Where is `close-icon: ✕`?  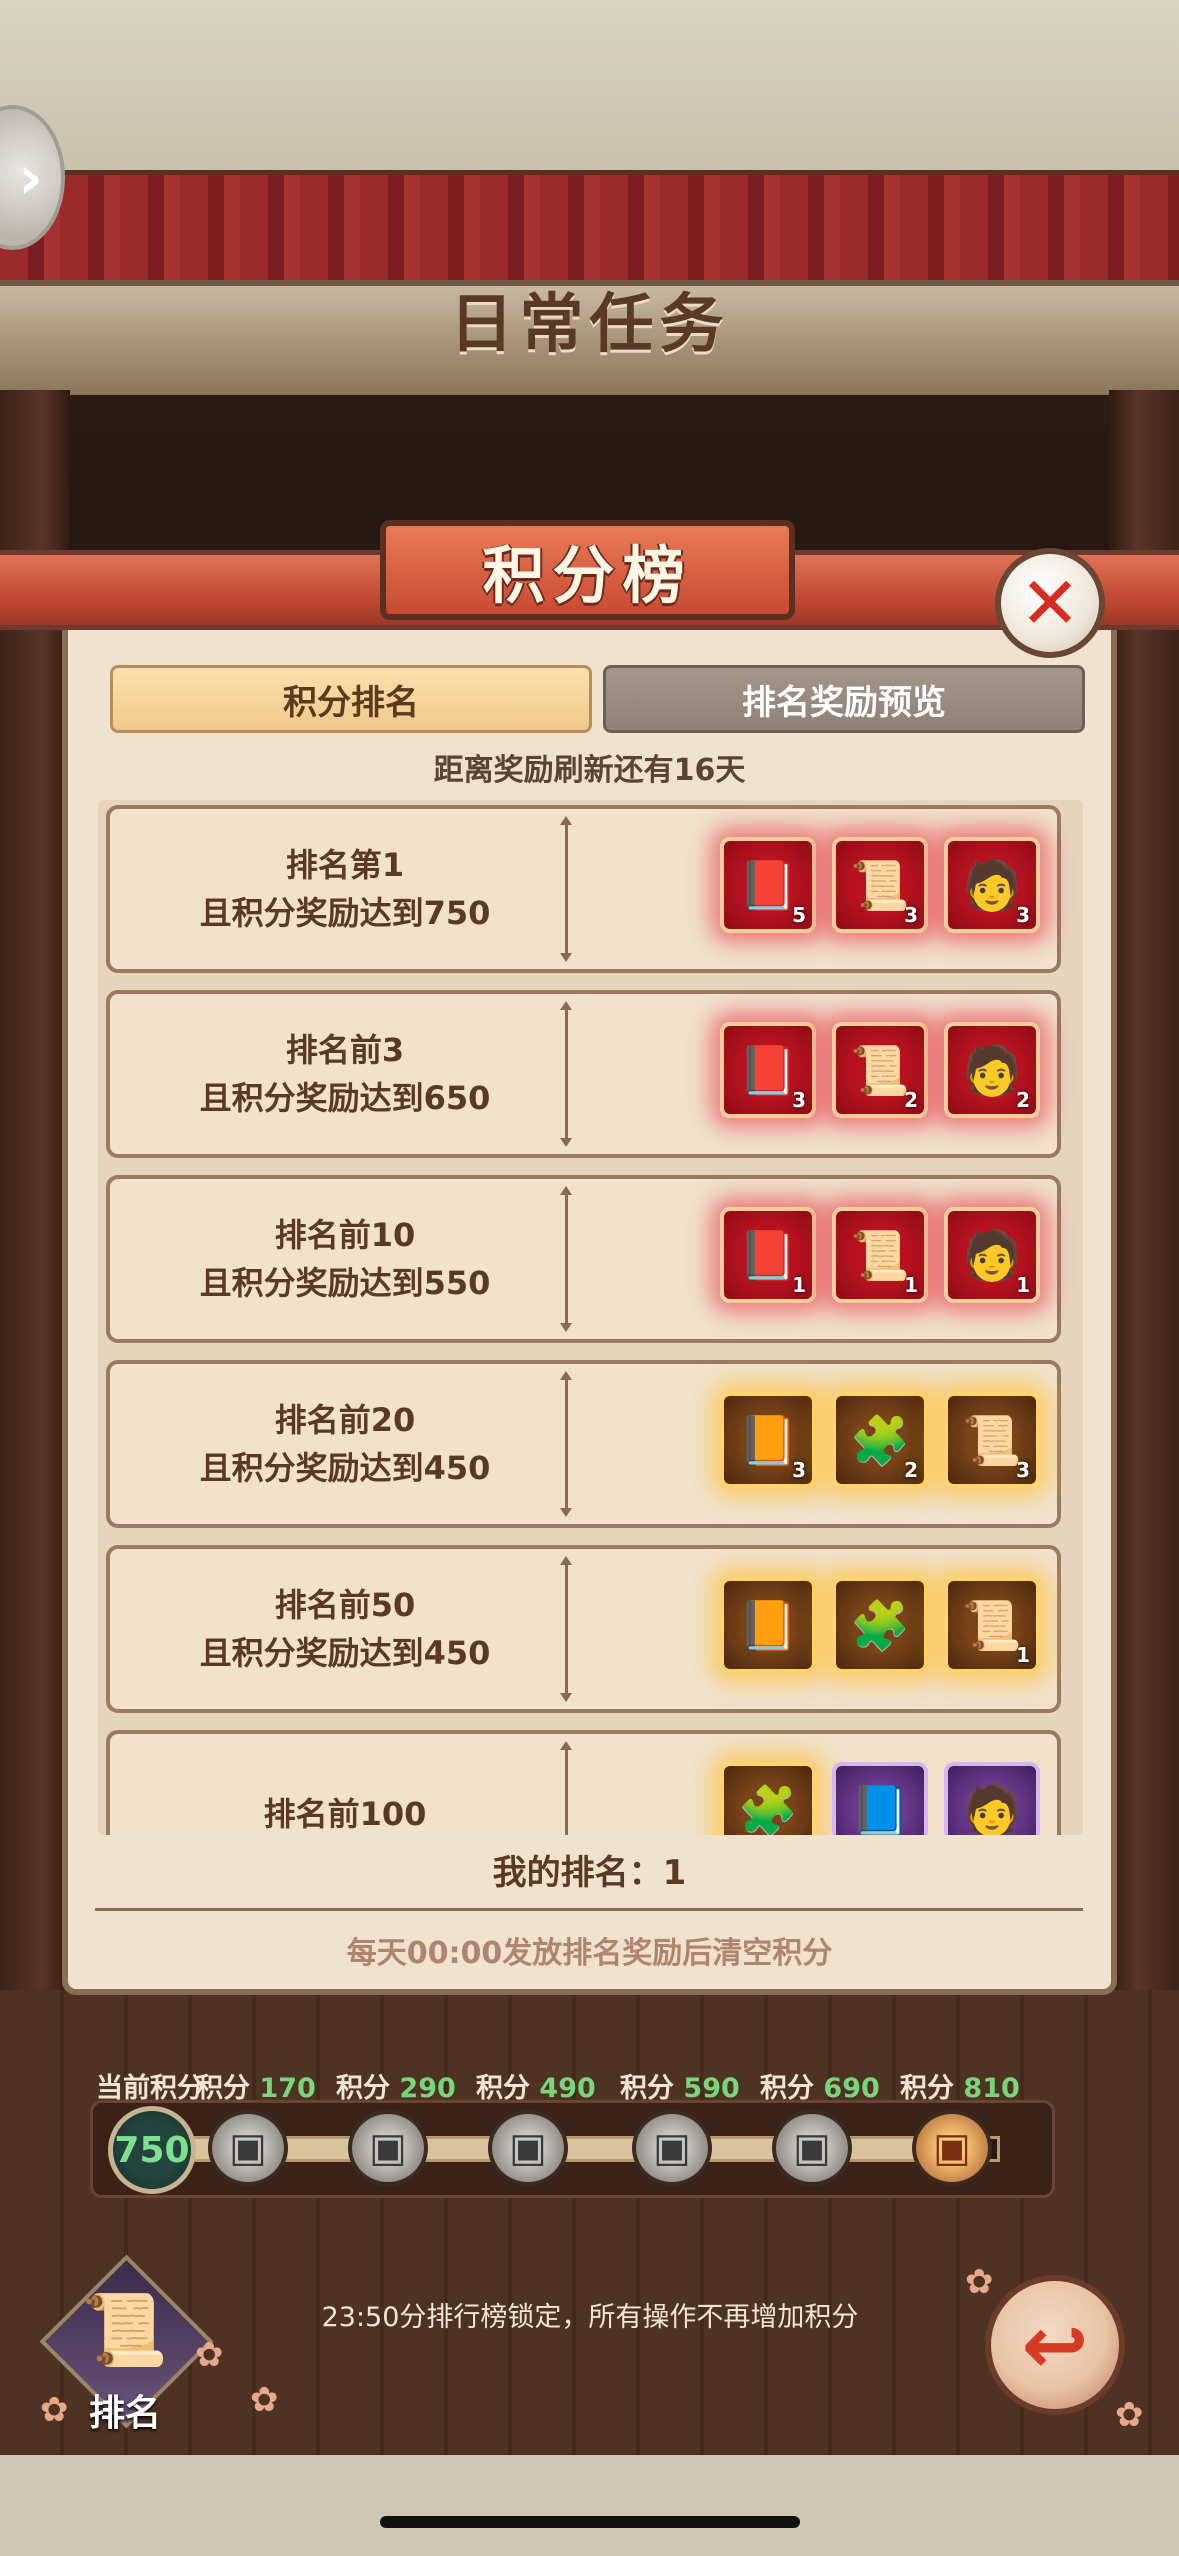
close-icon: ✕ is located at coordinates (1050, 603).